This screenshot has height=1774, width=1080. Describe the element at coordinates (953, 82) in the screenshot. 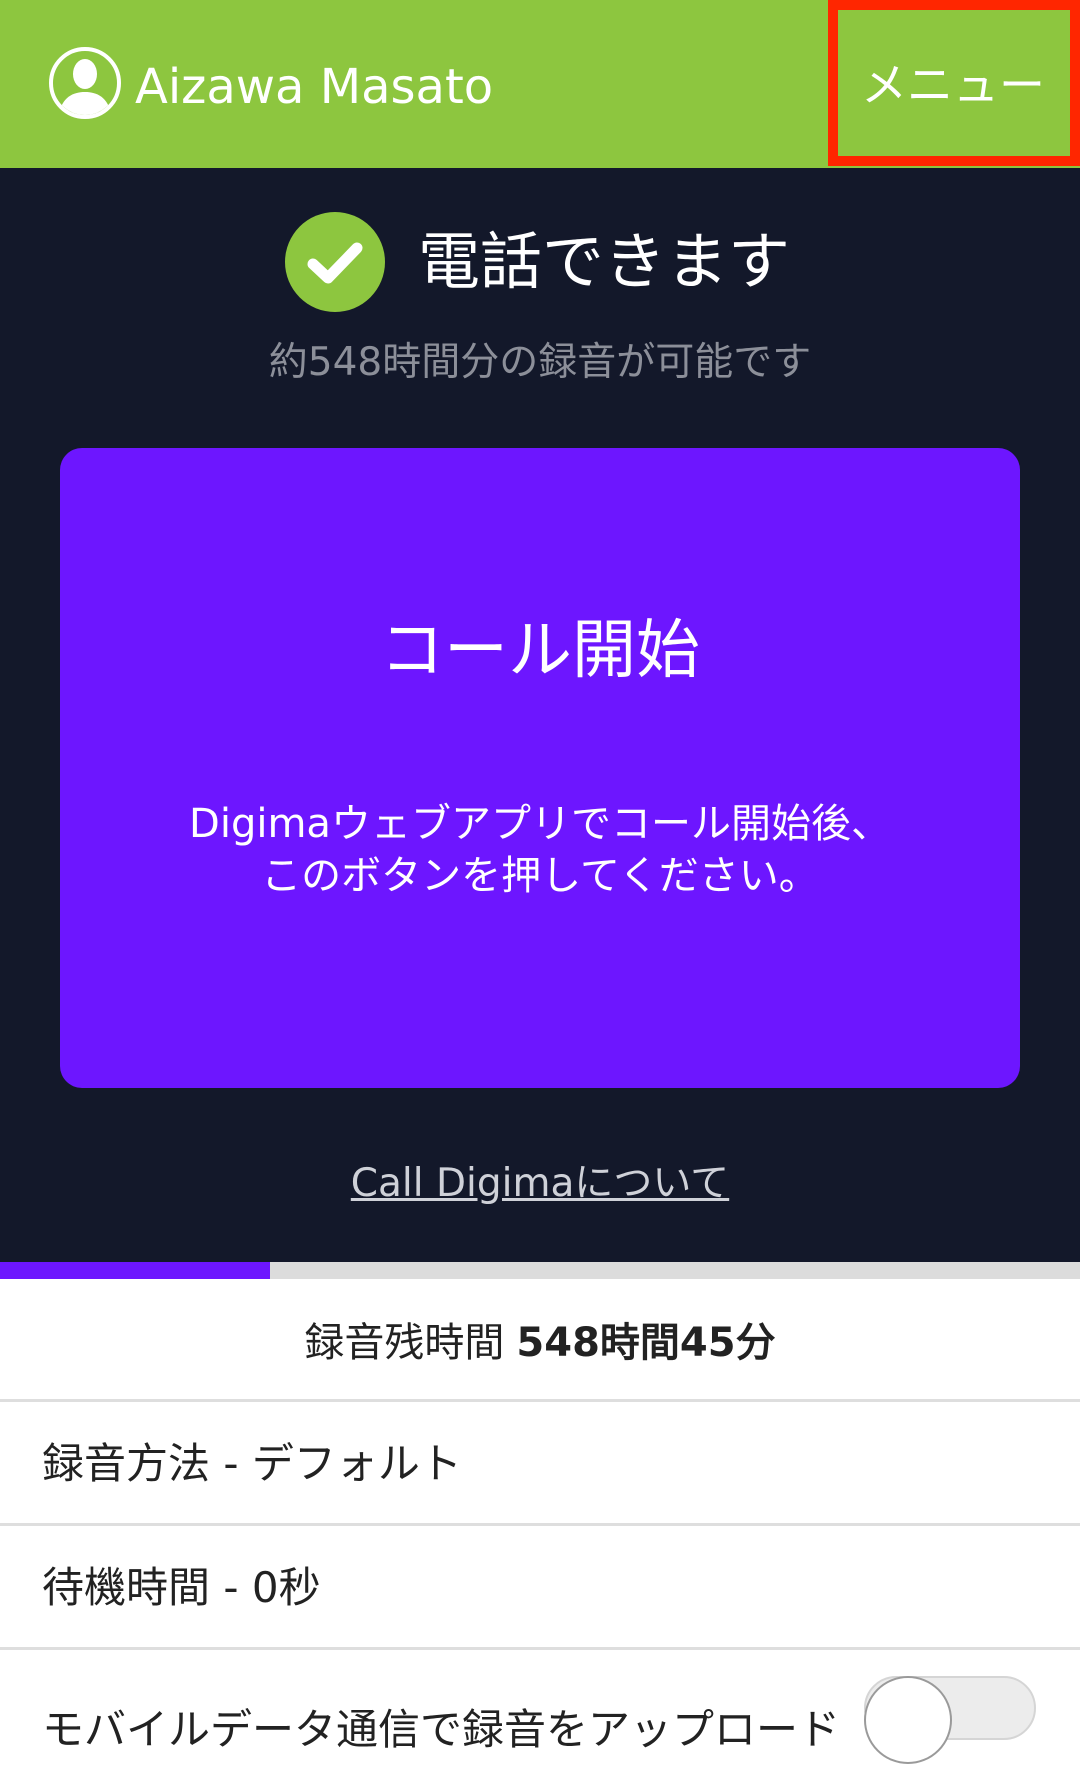

I see `menu-button: メニュー` at that location.